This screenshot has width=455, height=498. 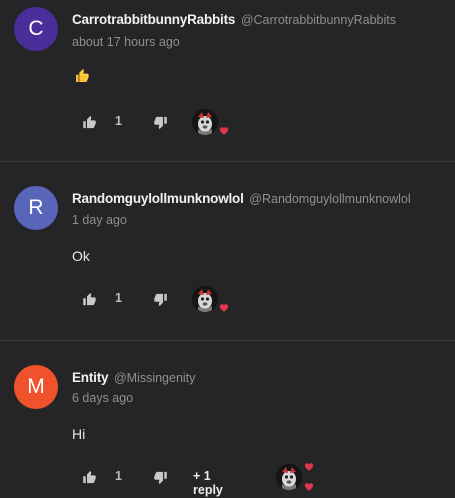 What do you see at coordinates (79, 434) in the screenshot?
I see `comment-body: Hi` at bounding box center [79, 434].